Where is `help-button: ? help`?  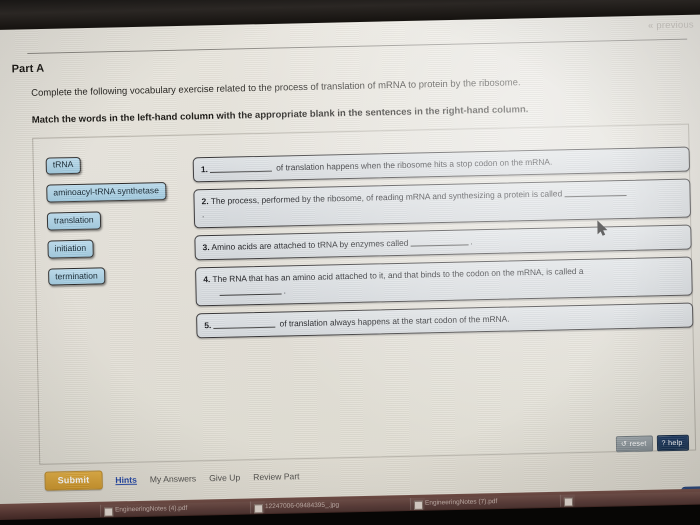
help-button: ? help is located at coordinates (672, 442).